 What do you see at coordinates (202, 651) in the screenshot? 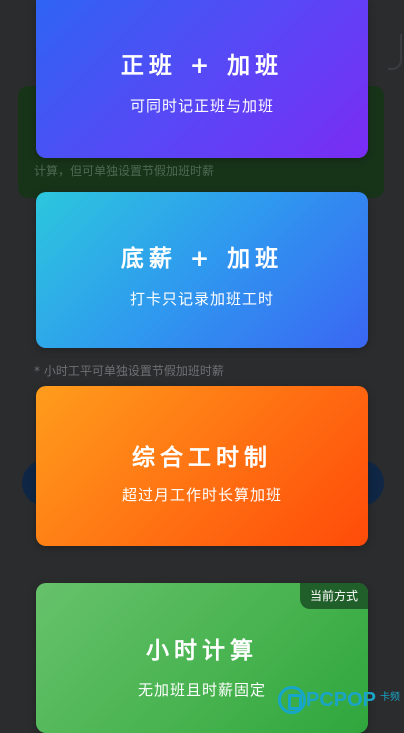
I see `option-title: 小时计算` at bounding box center [202, 651].